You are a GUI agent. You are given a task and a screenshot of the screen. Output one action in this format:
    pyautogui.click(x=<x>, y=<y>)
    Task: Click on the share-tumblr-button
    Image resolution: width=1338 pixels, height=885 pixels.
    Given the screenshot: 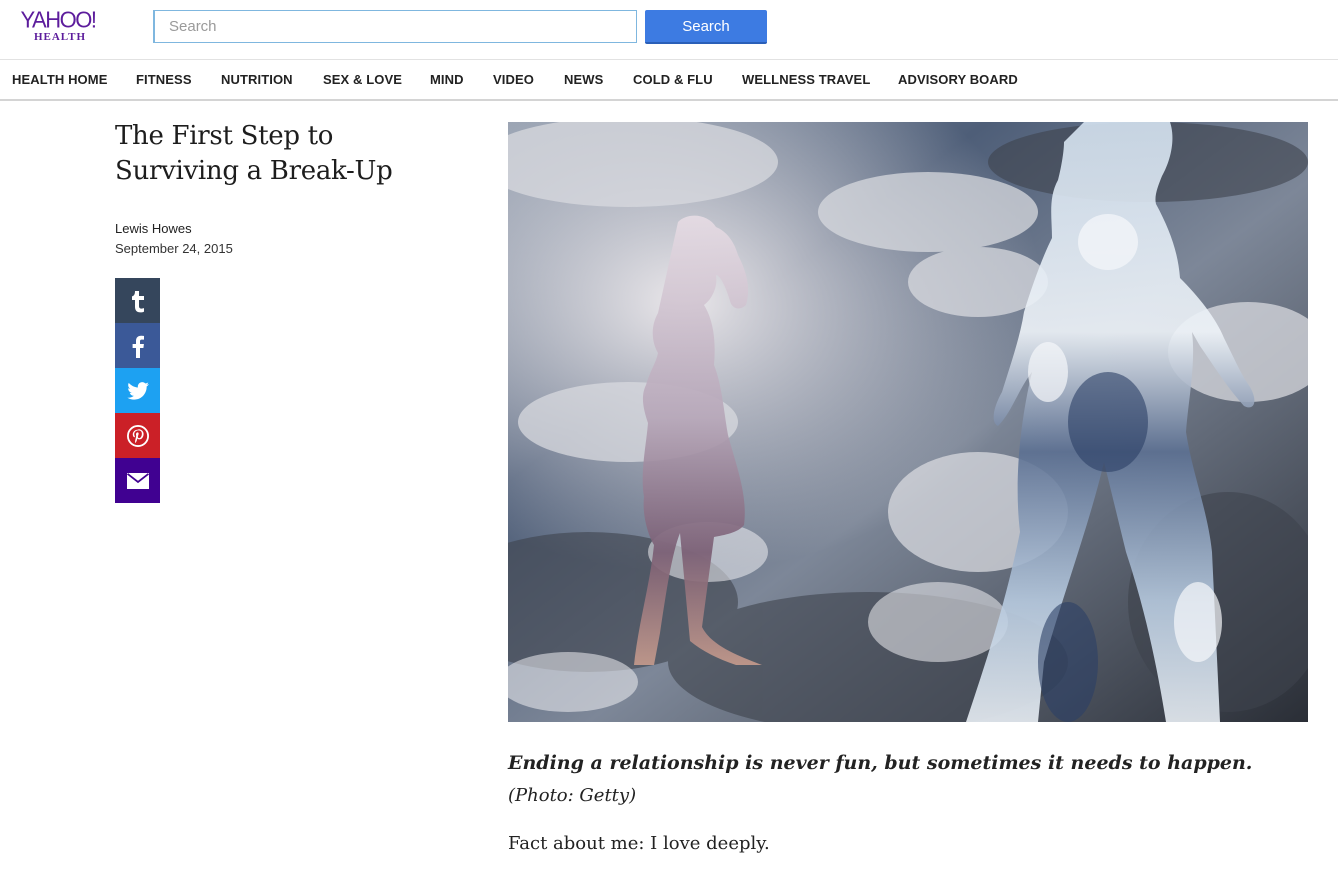 What is the action you would take?
    pyautogui.click(x=137, y=300)
    